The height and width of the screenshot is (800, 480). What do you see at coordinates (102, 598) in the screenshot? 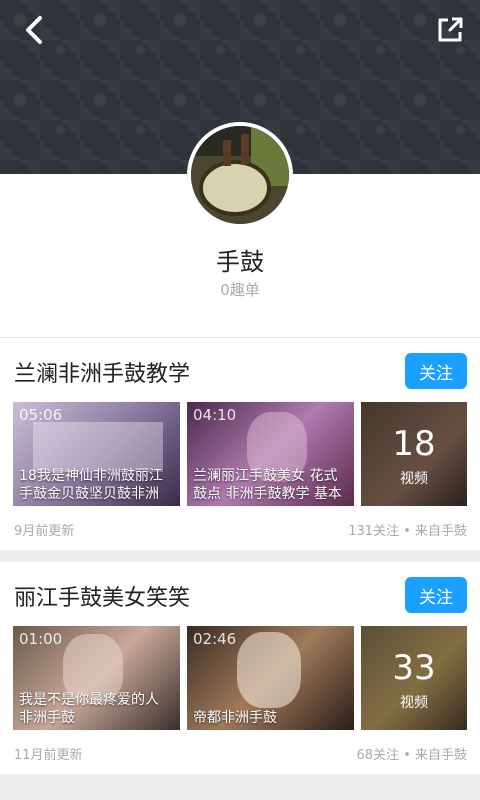
I see `card-title: 丽江手鼓美女笑笑` at bounding box center [102, 598].